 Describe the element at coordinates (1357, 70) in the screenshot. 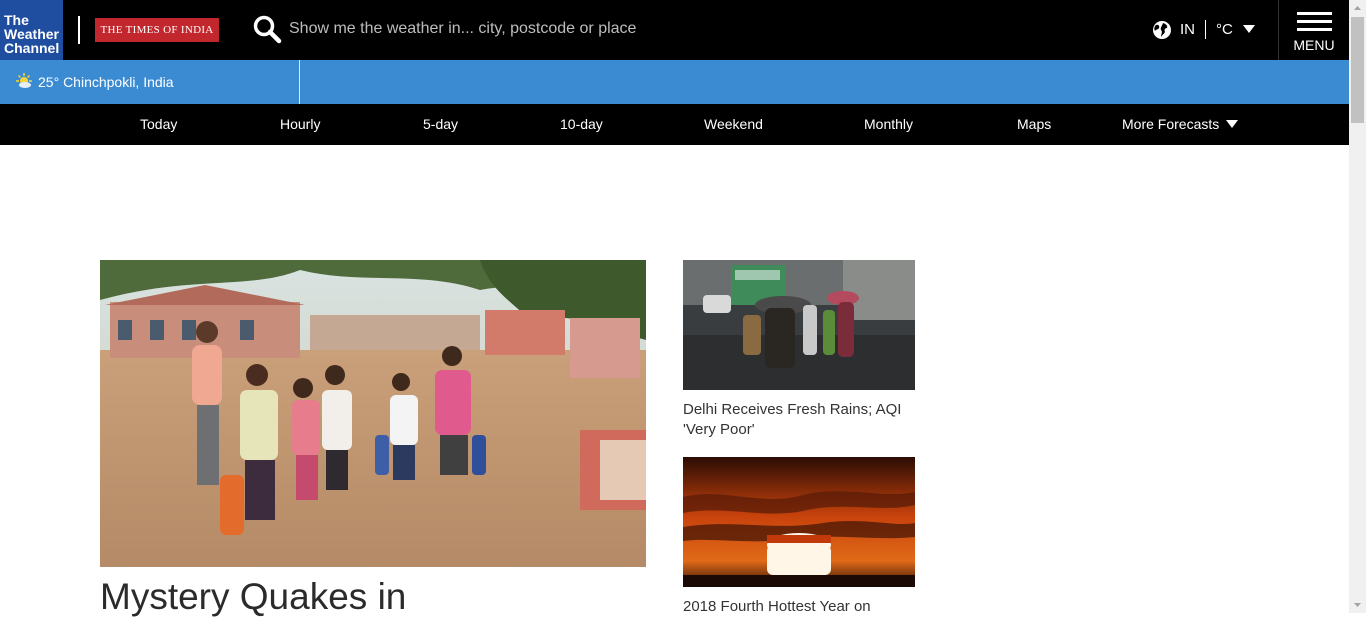

I see `scroll-thumb` at that location.